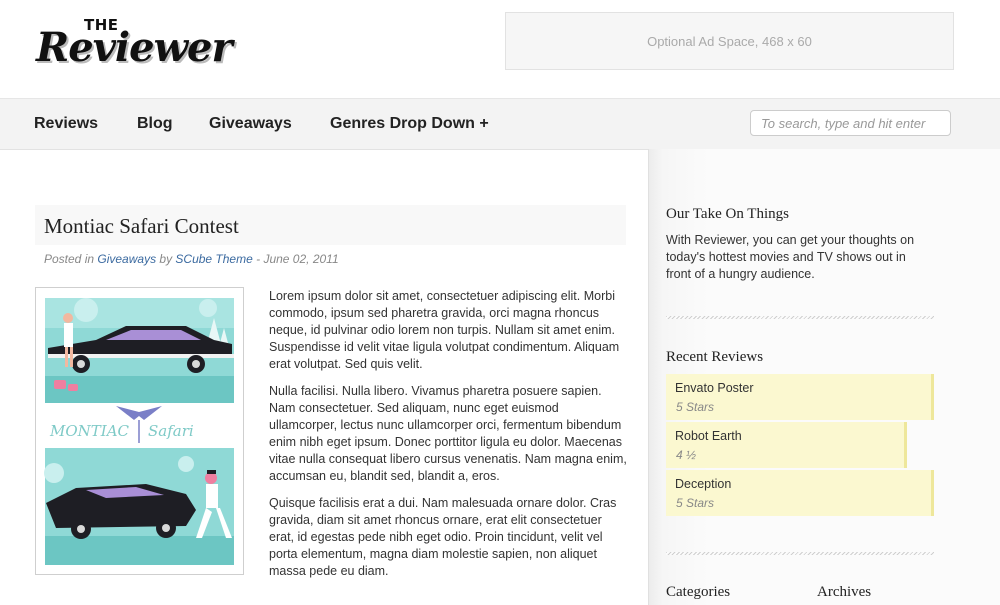 This screenshot has height=605, width=1000. What do you see at coordinates (703, 484) in the screenshot?
I see `review-title: Deception` at bounding box center [703, 484].